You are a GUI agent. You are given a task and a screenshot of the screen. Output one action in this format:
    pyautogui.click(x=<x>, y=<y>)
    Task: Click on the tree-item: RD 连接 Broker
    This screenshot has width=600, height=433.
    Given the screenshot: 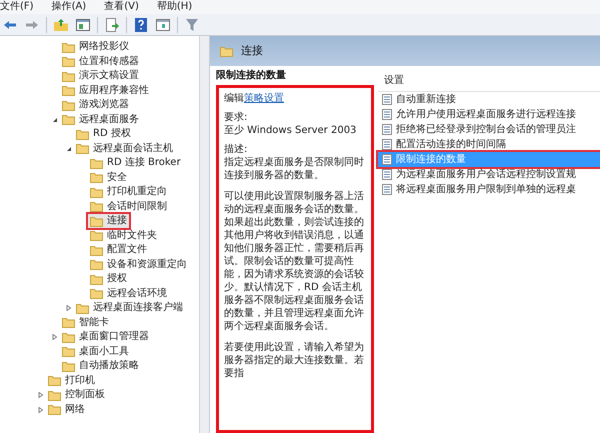 What is the action you would take?
    pyautogui.click(x=135, y=163)
    